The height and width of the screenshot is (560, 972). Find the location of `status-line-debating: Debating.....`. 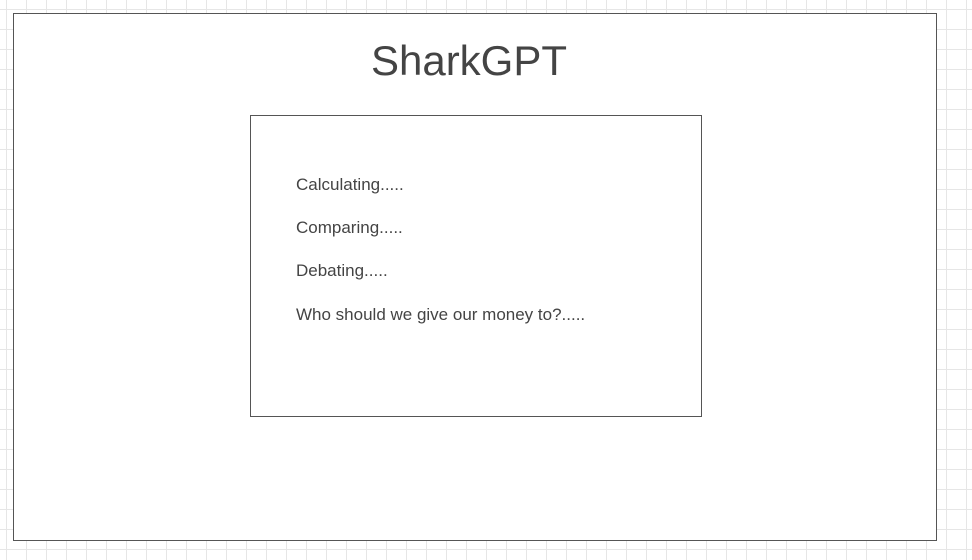

status-line-debating: Debating..... is located at coordinates (342, 270).